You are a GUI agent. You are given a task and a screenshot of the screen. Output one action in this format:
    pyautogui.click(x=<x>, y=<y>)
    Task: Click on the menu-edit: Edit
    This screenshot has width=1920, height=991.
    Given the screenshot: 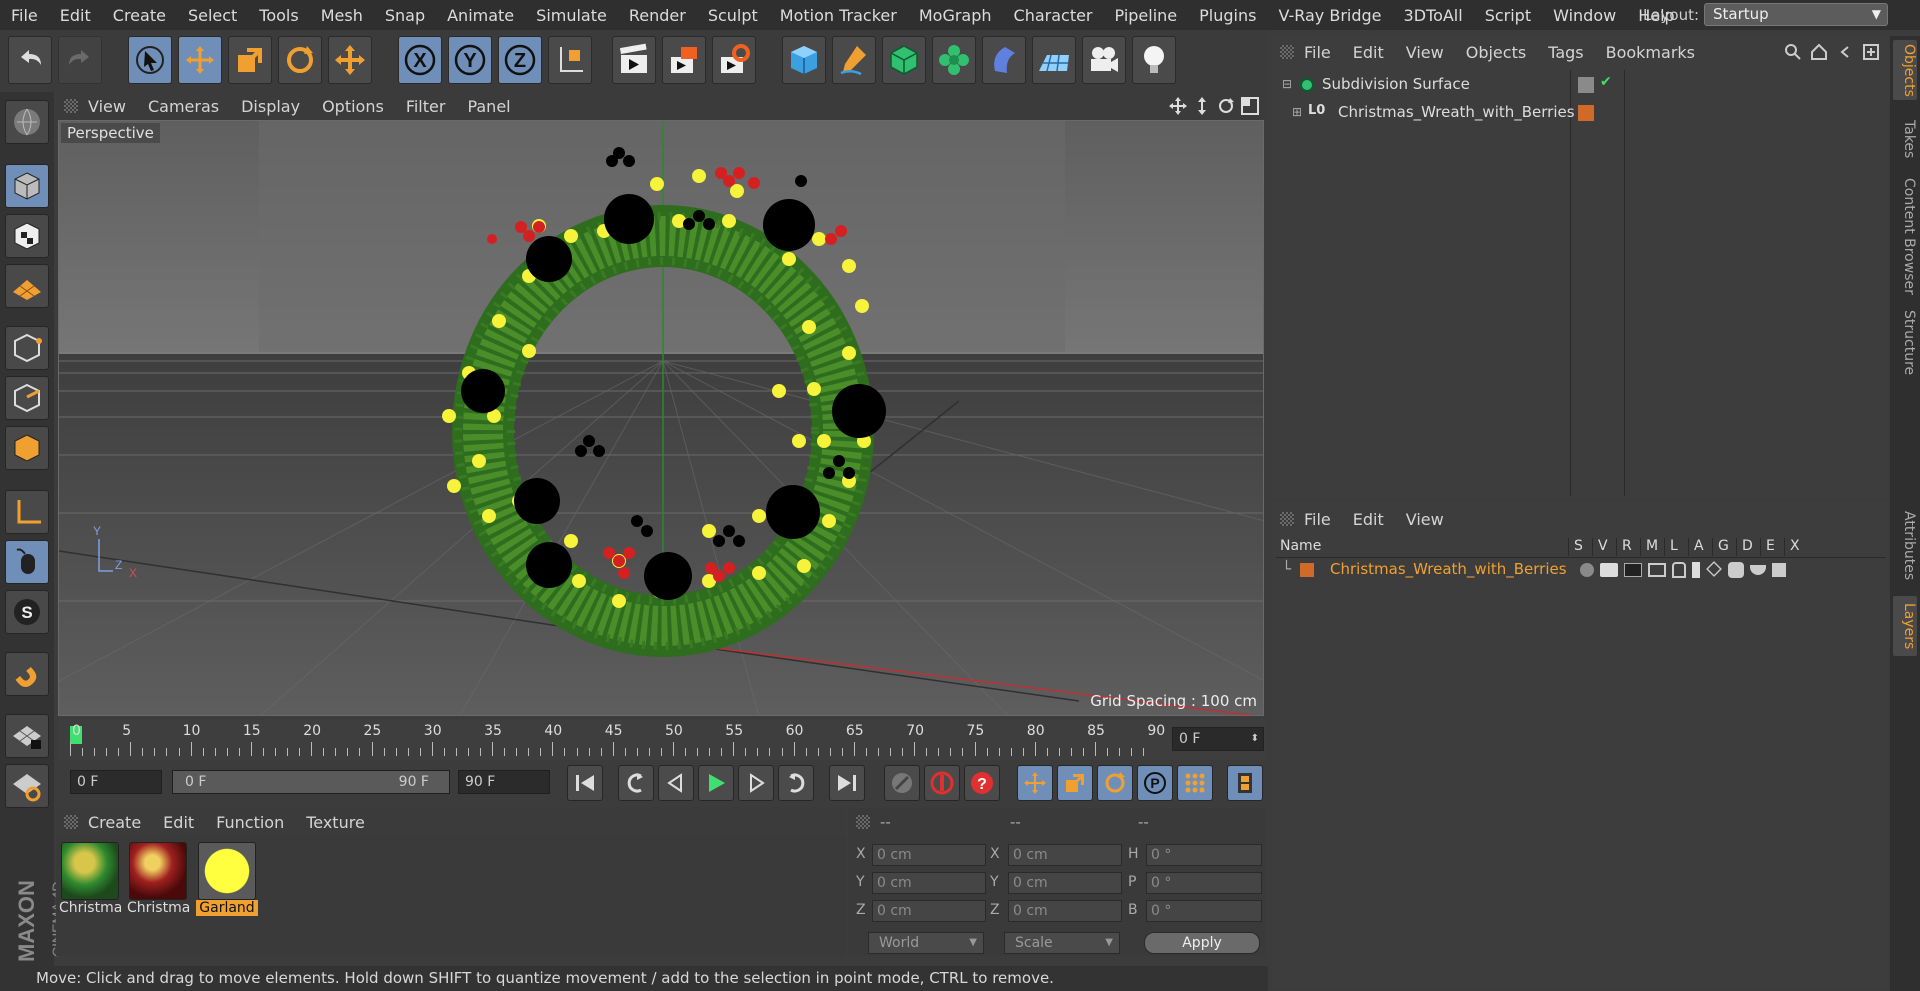 What is the action you would take?
    pyautogui.click(x=75, y=15)
    